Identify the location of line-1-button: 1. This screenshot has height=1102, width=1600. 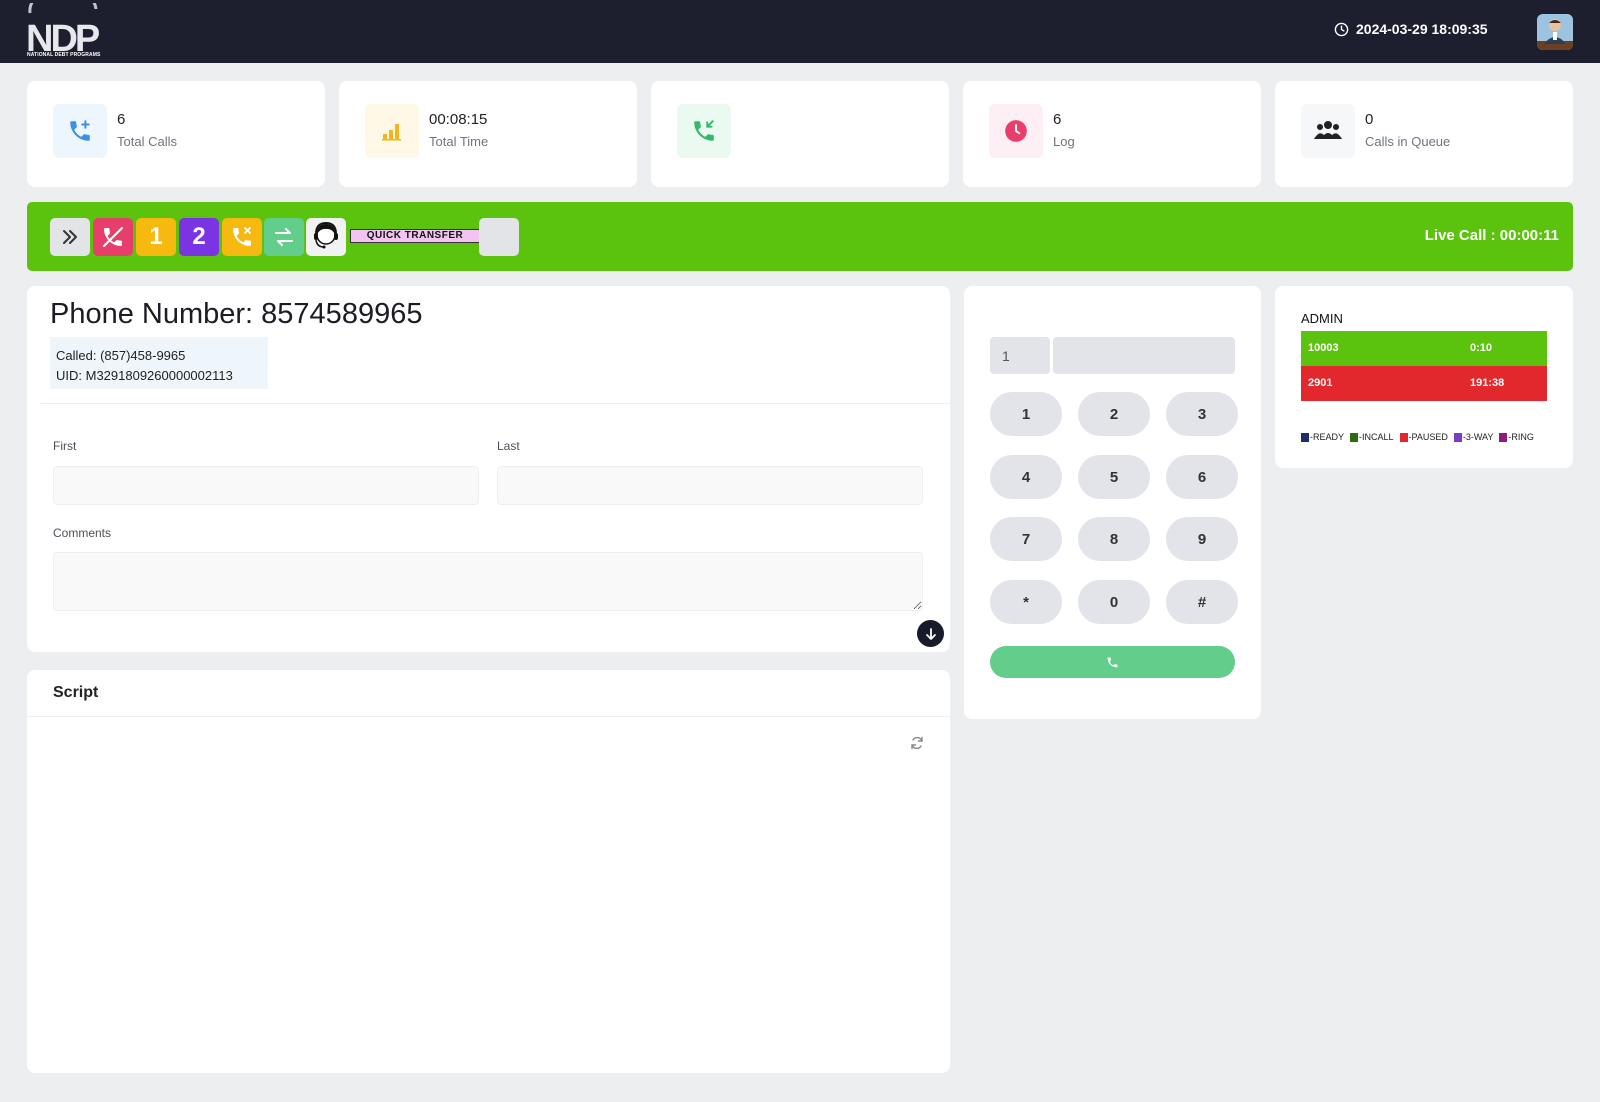
(156, 237).